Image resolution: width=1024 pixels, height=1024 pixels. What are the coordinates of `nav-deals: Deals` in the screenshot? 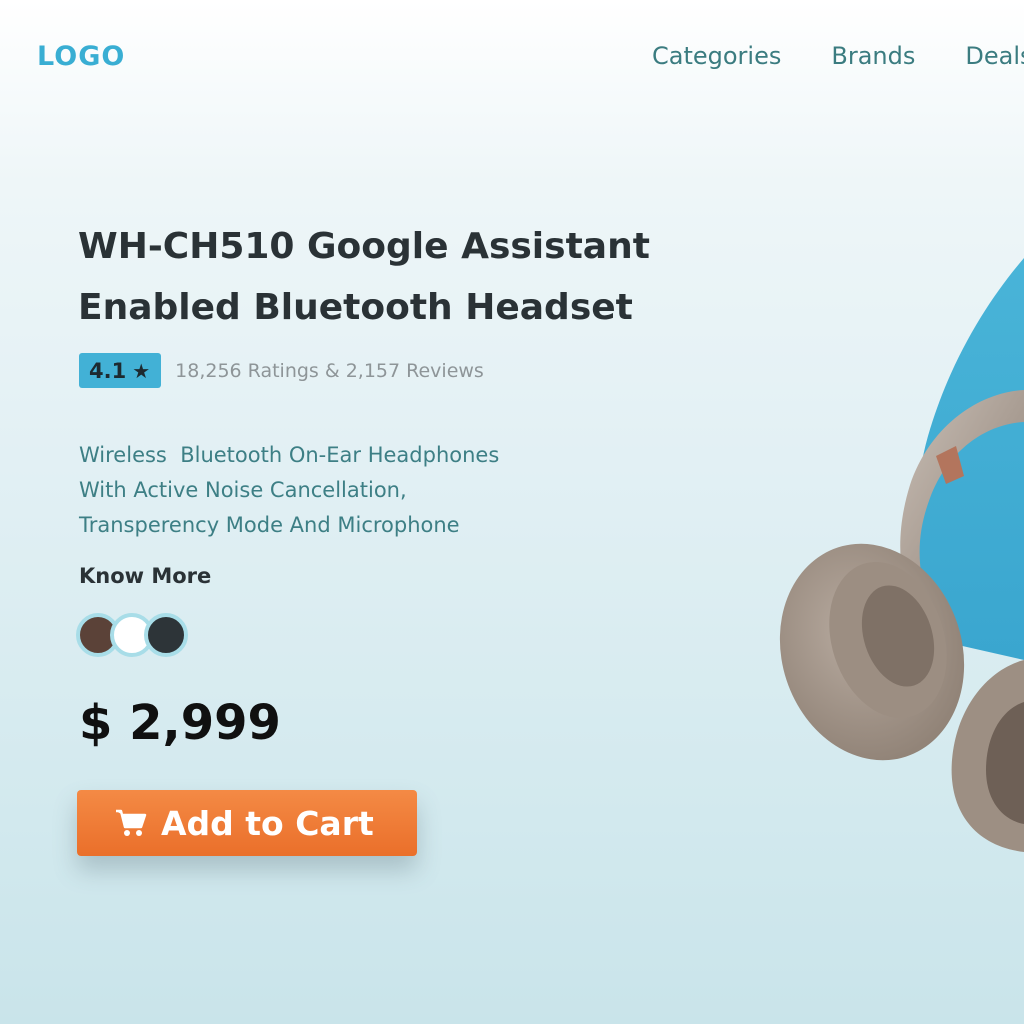 It's located at (994, 56).